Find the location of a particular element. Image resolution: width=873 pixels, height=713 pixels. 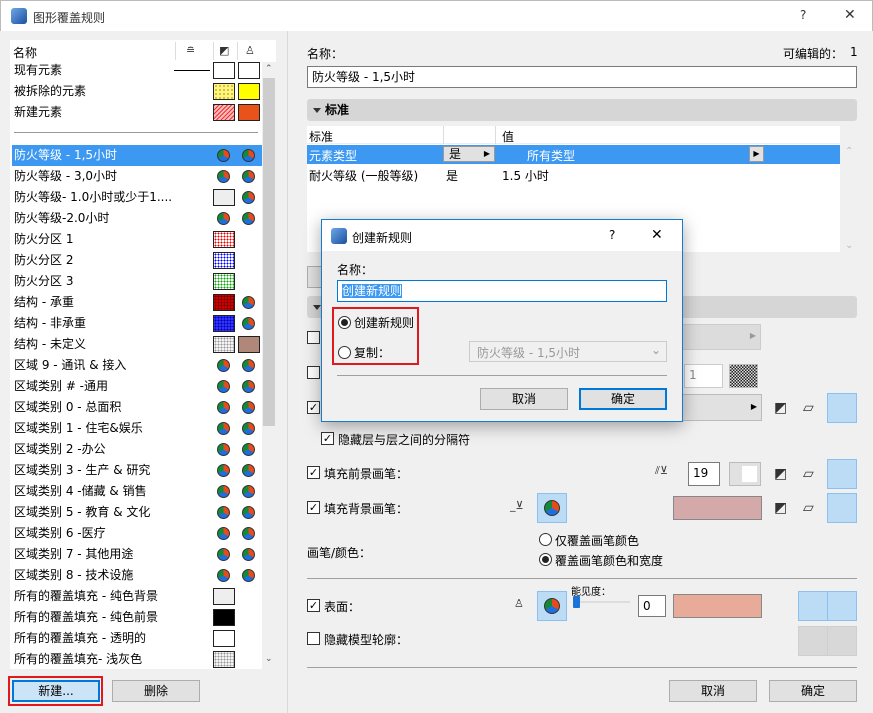

ok-button: 确定 is located at coordinates (813, 691).